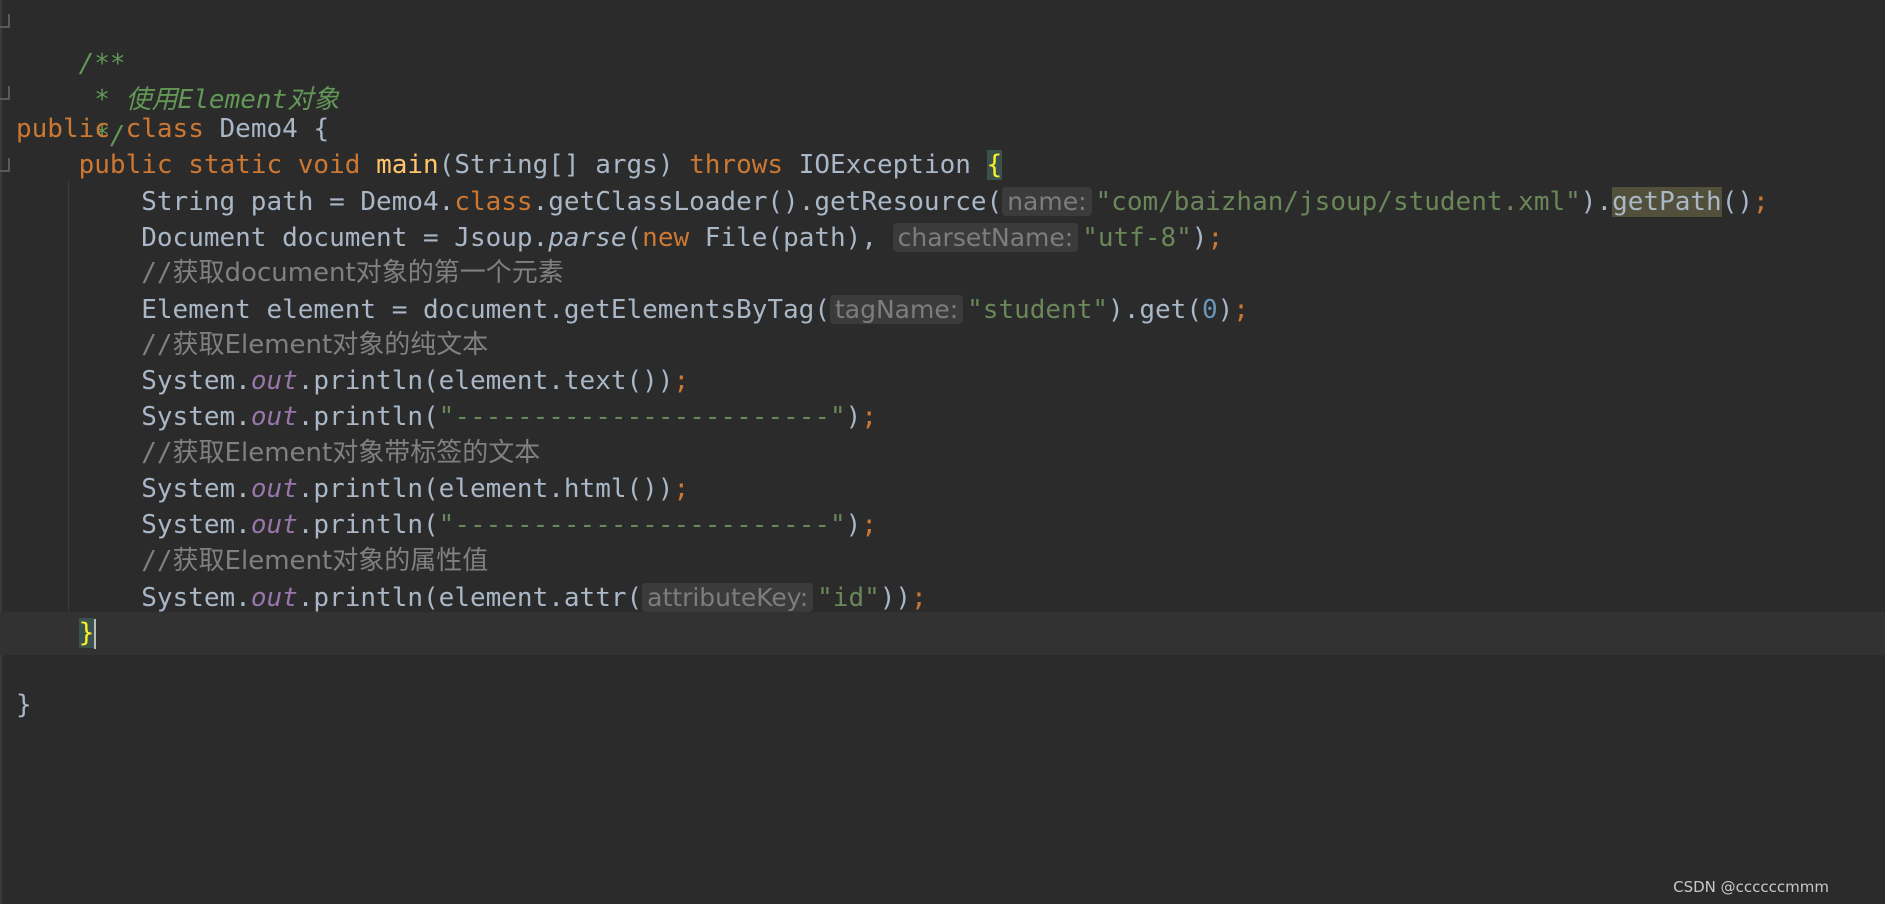 Image resolution: width=1885 pixels, height=904 pixels. I want to click on comment-text: 获取Element对象的属性值, so click(330, 561).